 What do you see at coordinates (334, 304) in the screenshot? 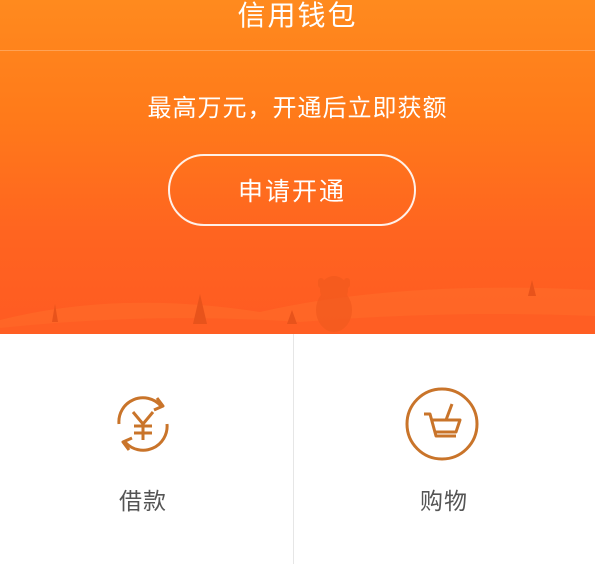
I see `mascot-silhouette` at bounding box center [334, 304].